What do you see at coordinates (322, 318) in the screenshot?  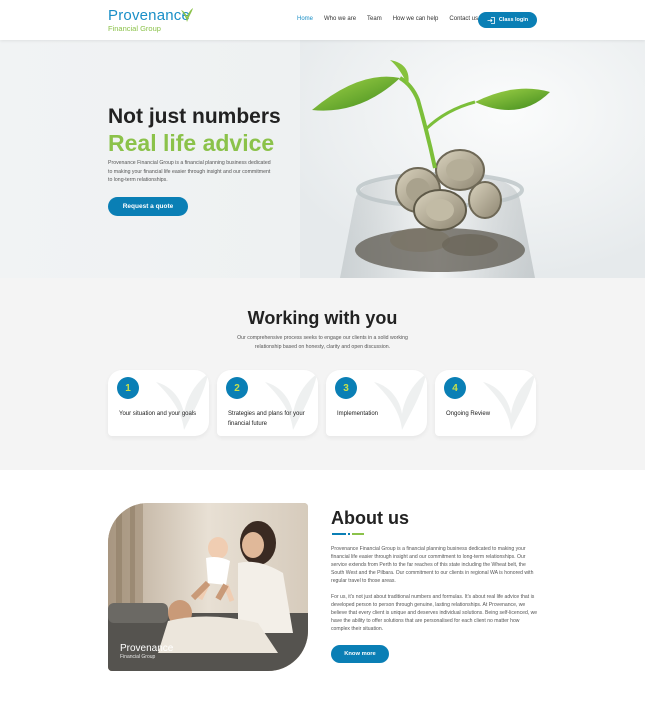 I see `working-title: Working with you` at bounding box center [322, 318].